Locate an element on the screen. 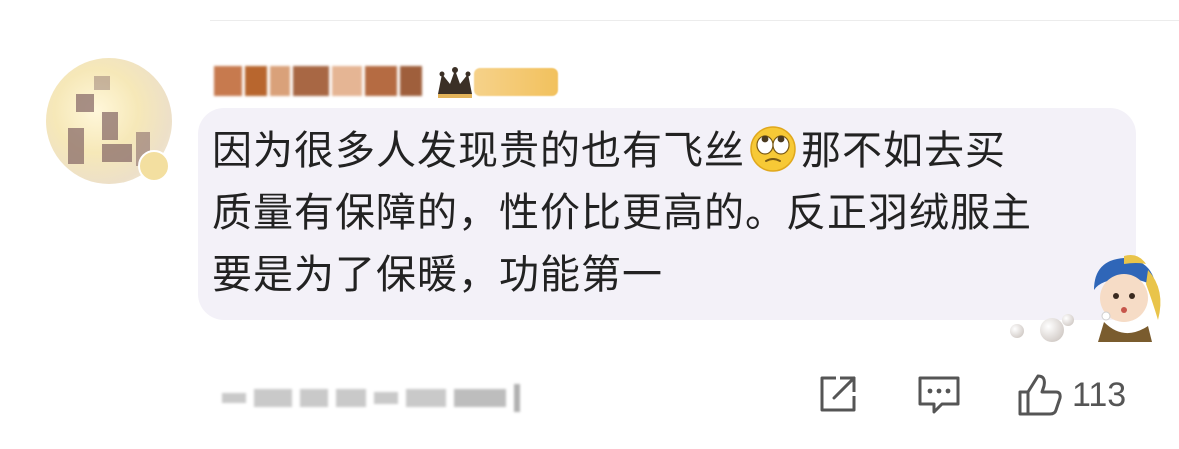  comment-line-1-tail: 那不如去买 is located at coordinates (903, 151).